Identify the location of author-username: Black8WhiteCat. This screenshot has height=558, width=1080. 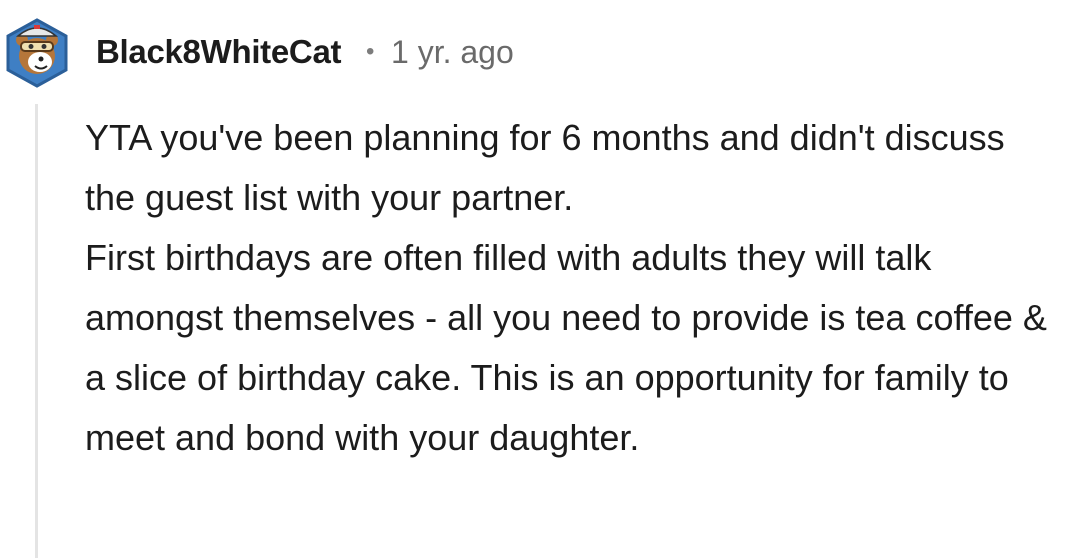
(219, 52).